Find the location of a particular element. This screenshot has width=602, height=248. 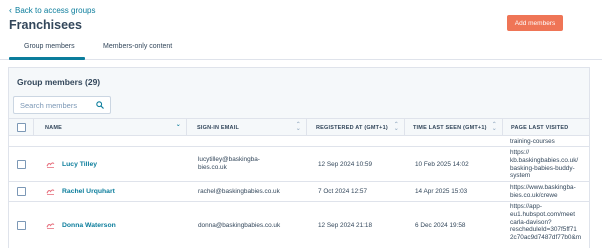

column-header-registered: REGISTERED AT (GMT+1) ⌃ ⌄ is located at coordinates (356, 127).